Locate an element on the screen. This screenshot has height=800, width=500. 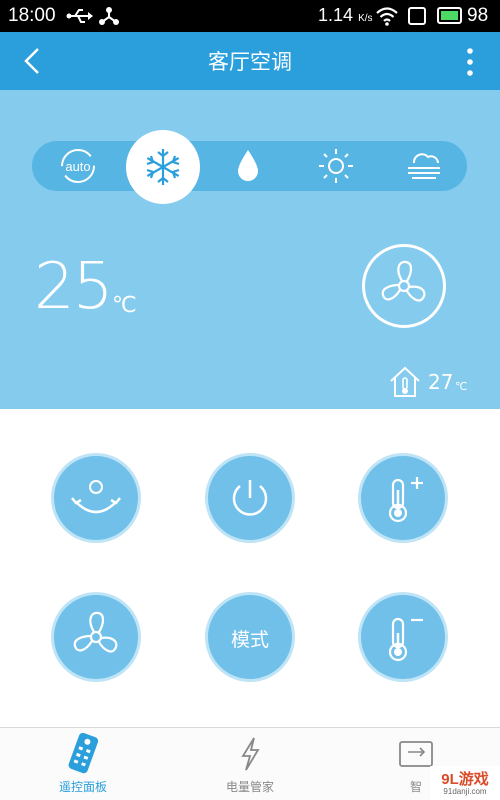
power-icon is located at coordinates (250, 498).